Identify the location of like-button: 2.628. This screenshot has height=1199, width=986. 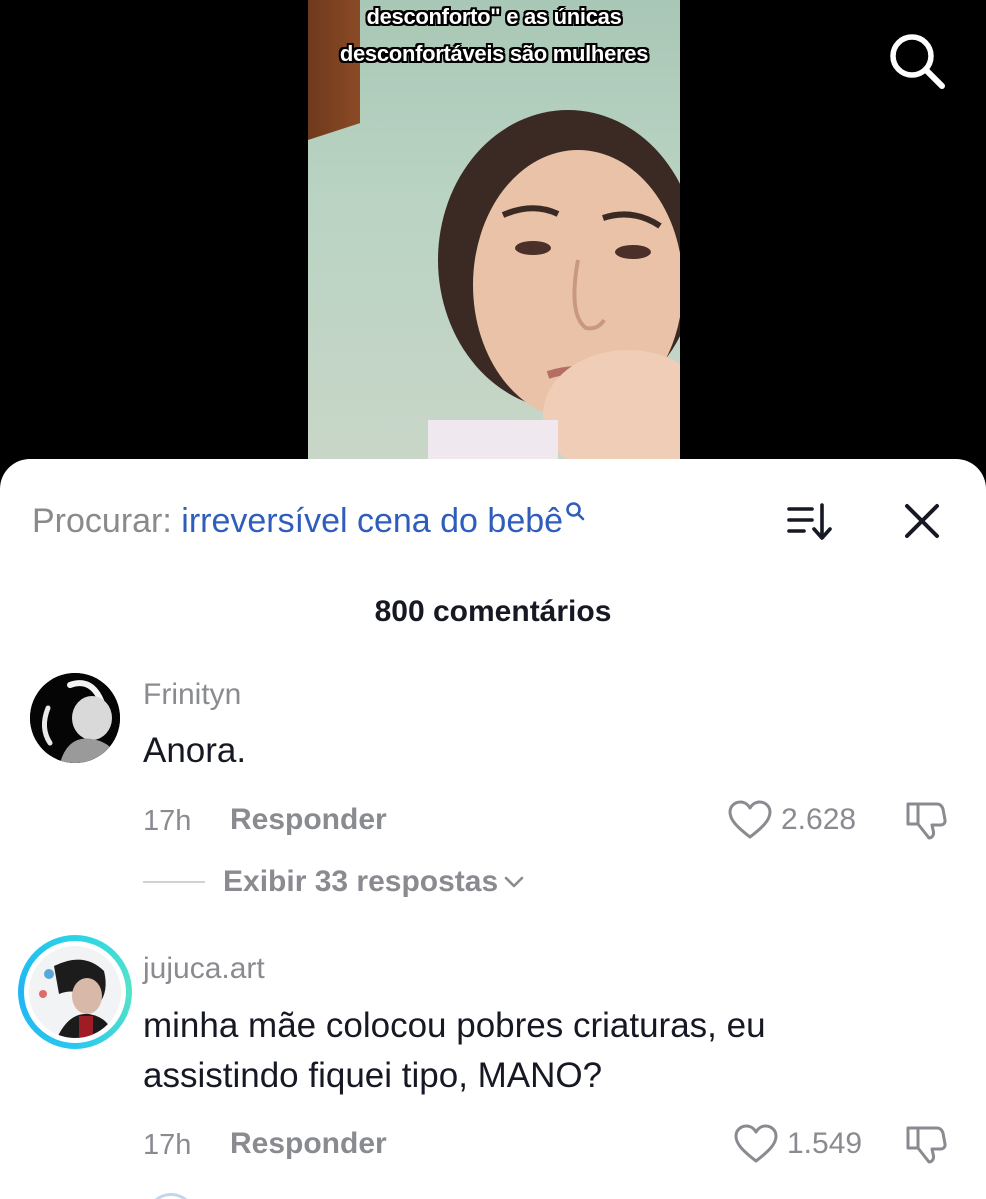
(791, 820).